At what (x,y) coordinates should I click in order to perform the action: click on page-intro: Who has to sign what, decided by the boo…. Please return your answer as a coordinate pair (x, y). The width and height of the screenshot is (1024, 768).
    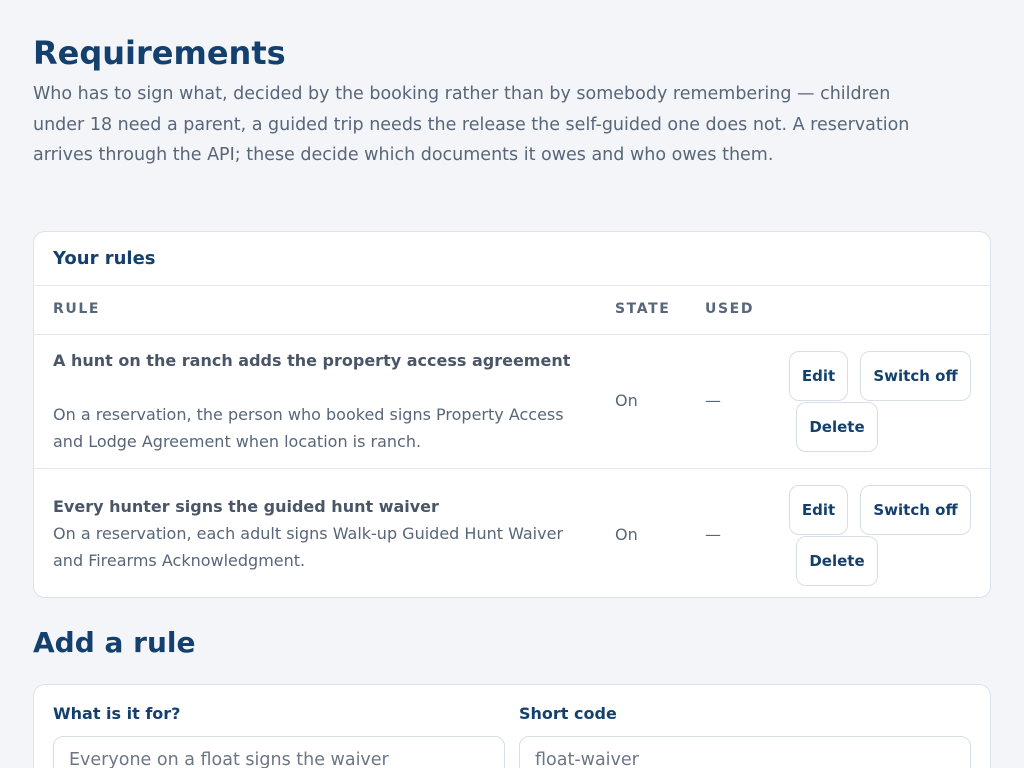
    Looking at the image, I should click on (471, 124).